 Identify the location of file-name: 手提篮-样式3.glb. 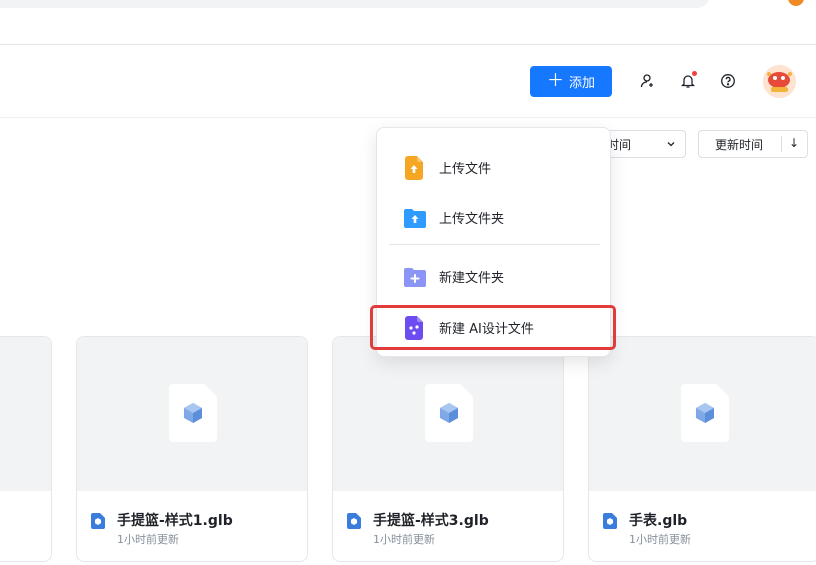
(431, 520).